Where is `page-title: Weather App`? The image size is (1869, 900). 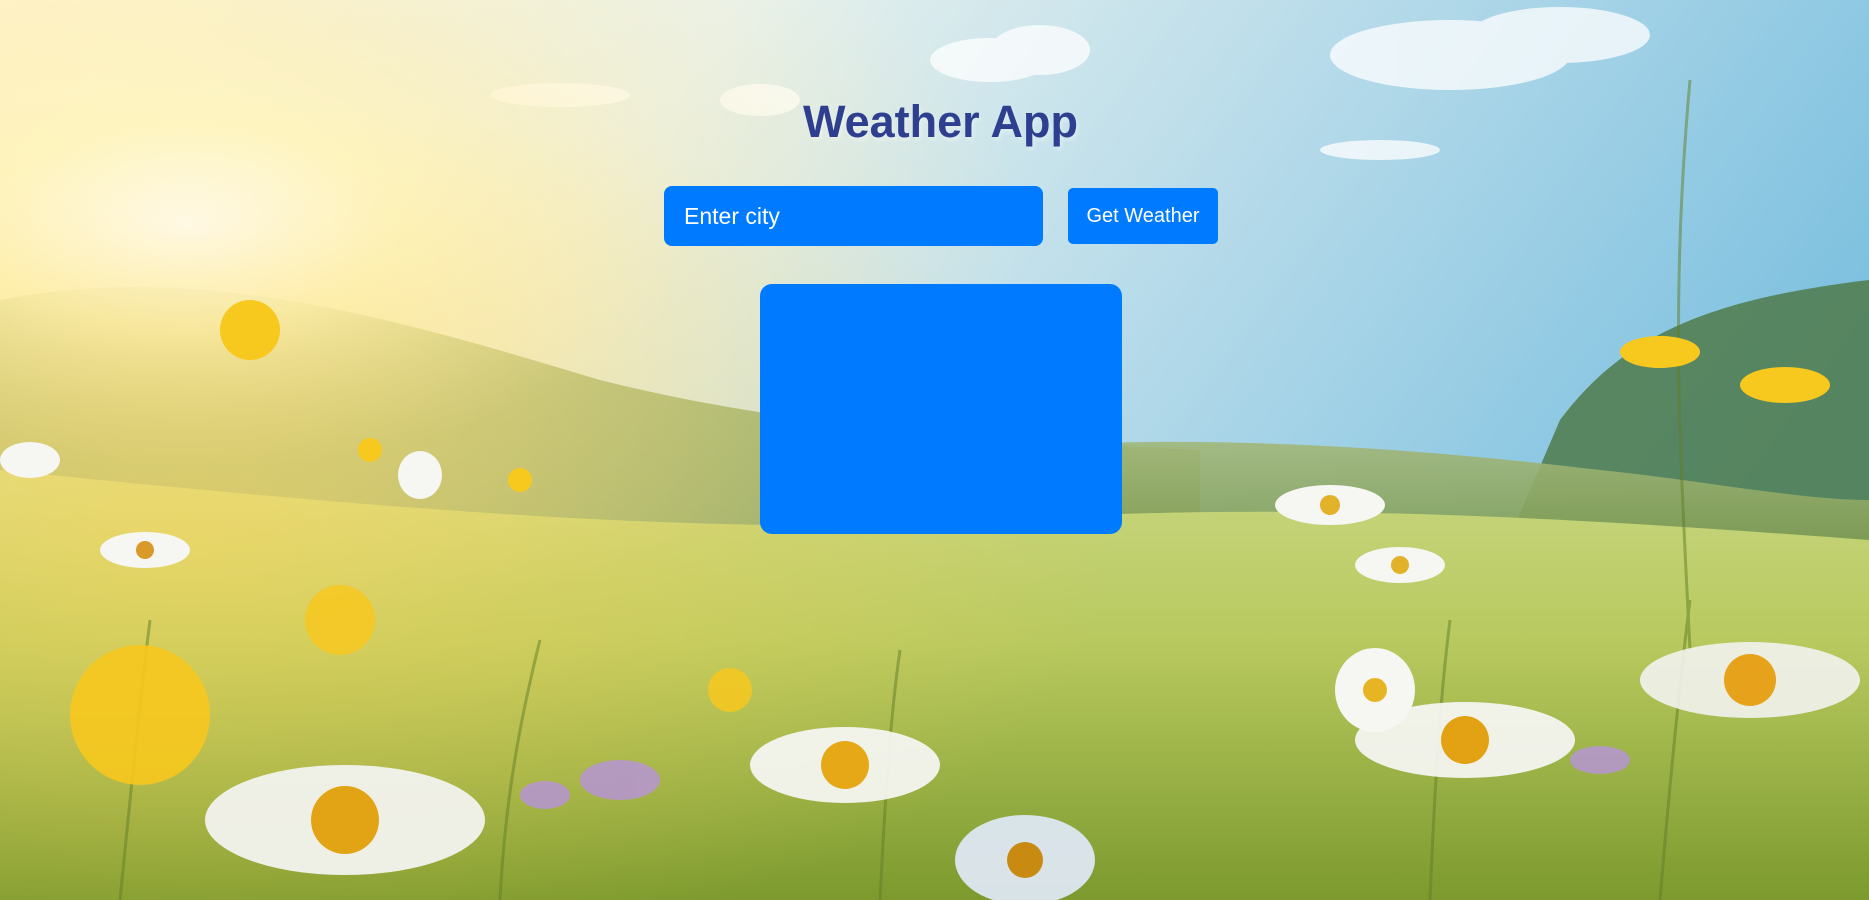 page-title: Weather App is located at coordinates (940, 121).